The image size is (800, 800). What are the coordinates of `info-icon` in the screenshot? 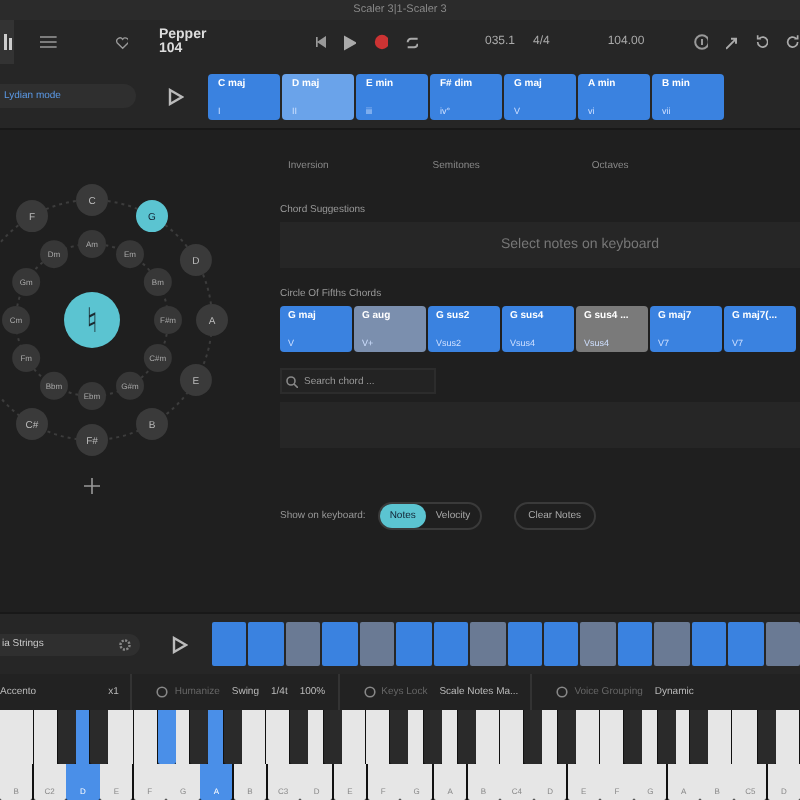 It's located at (701, 42).